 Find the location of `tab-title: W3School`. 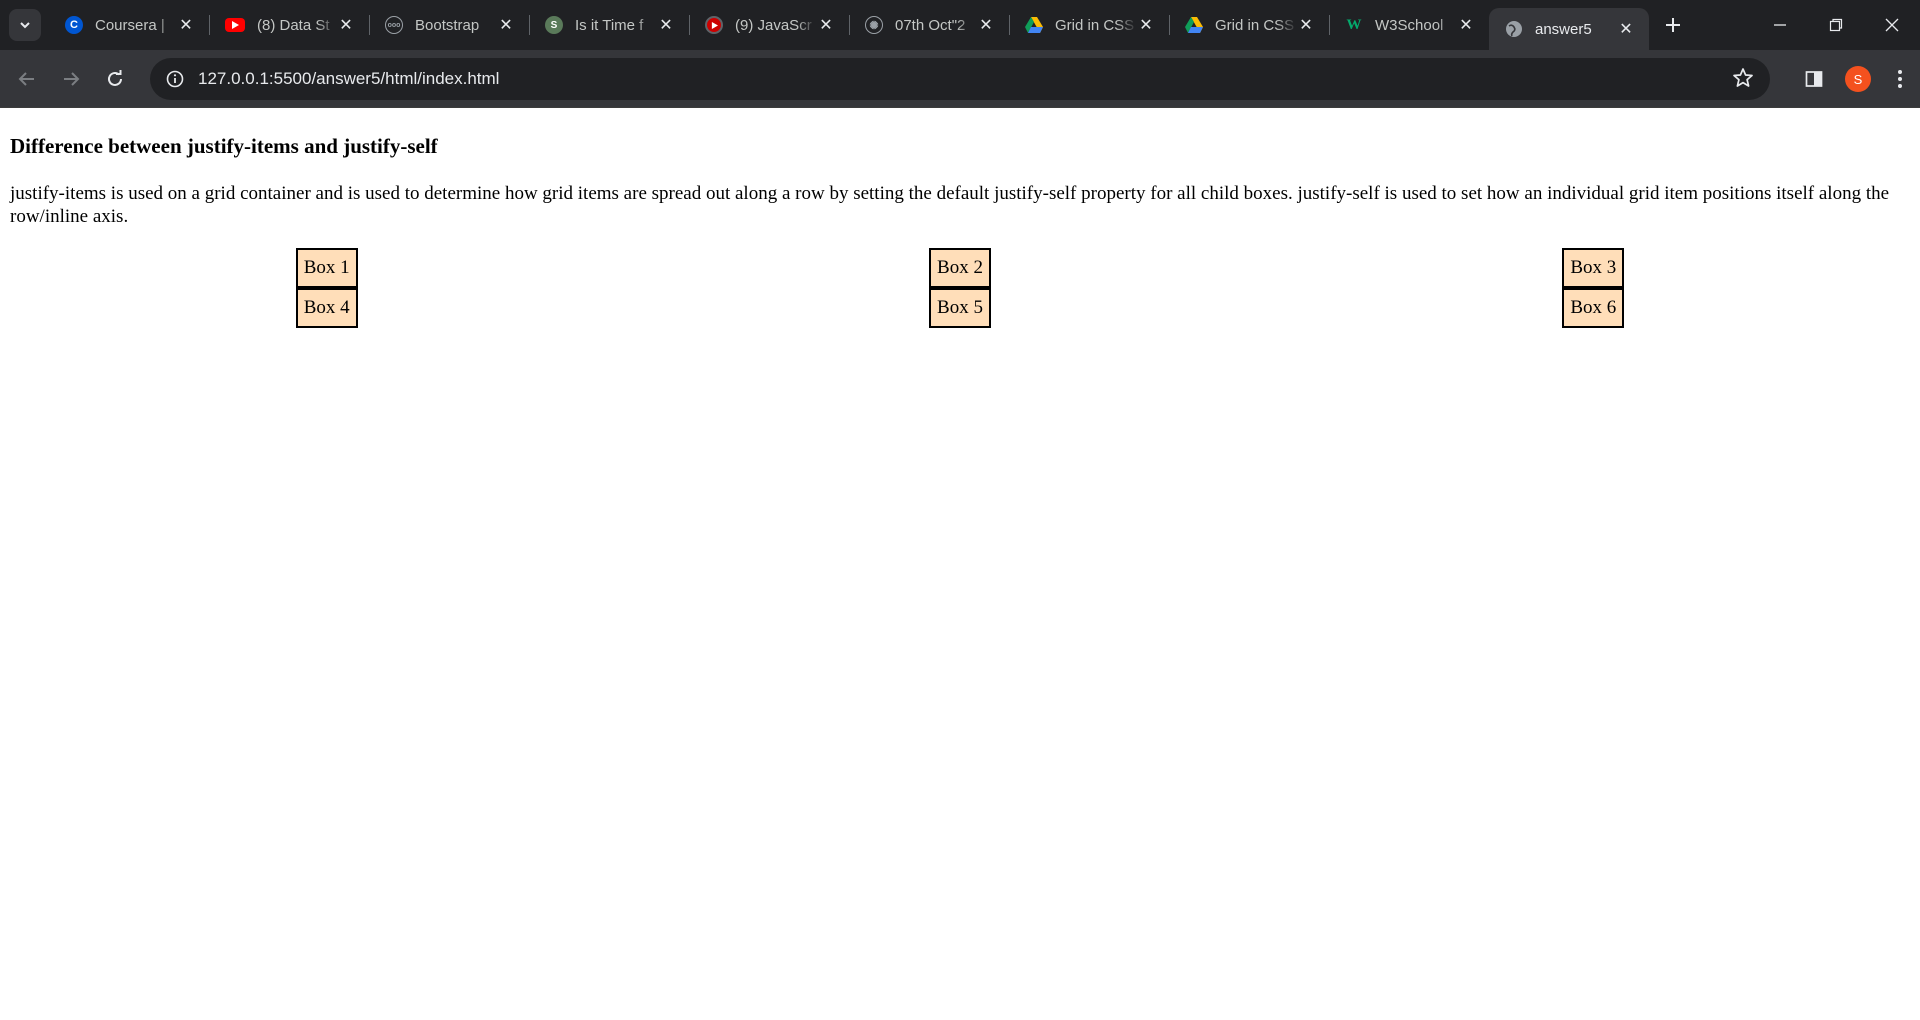

tab-title: W3School is located at coordinates (1409, 25).